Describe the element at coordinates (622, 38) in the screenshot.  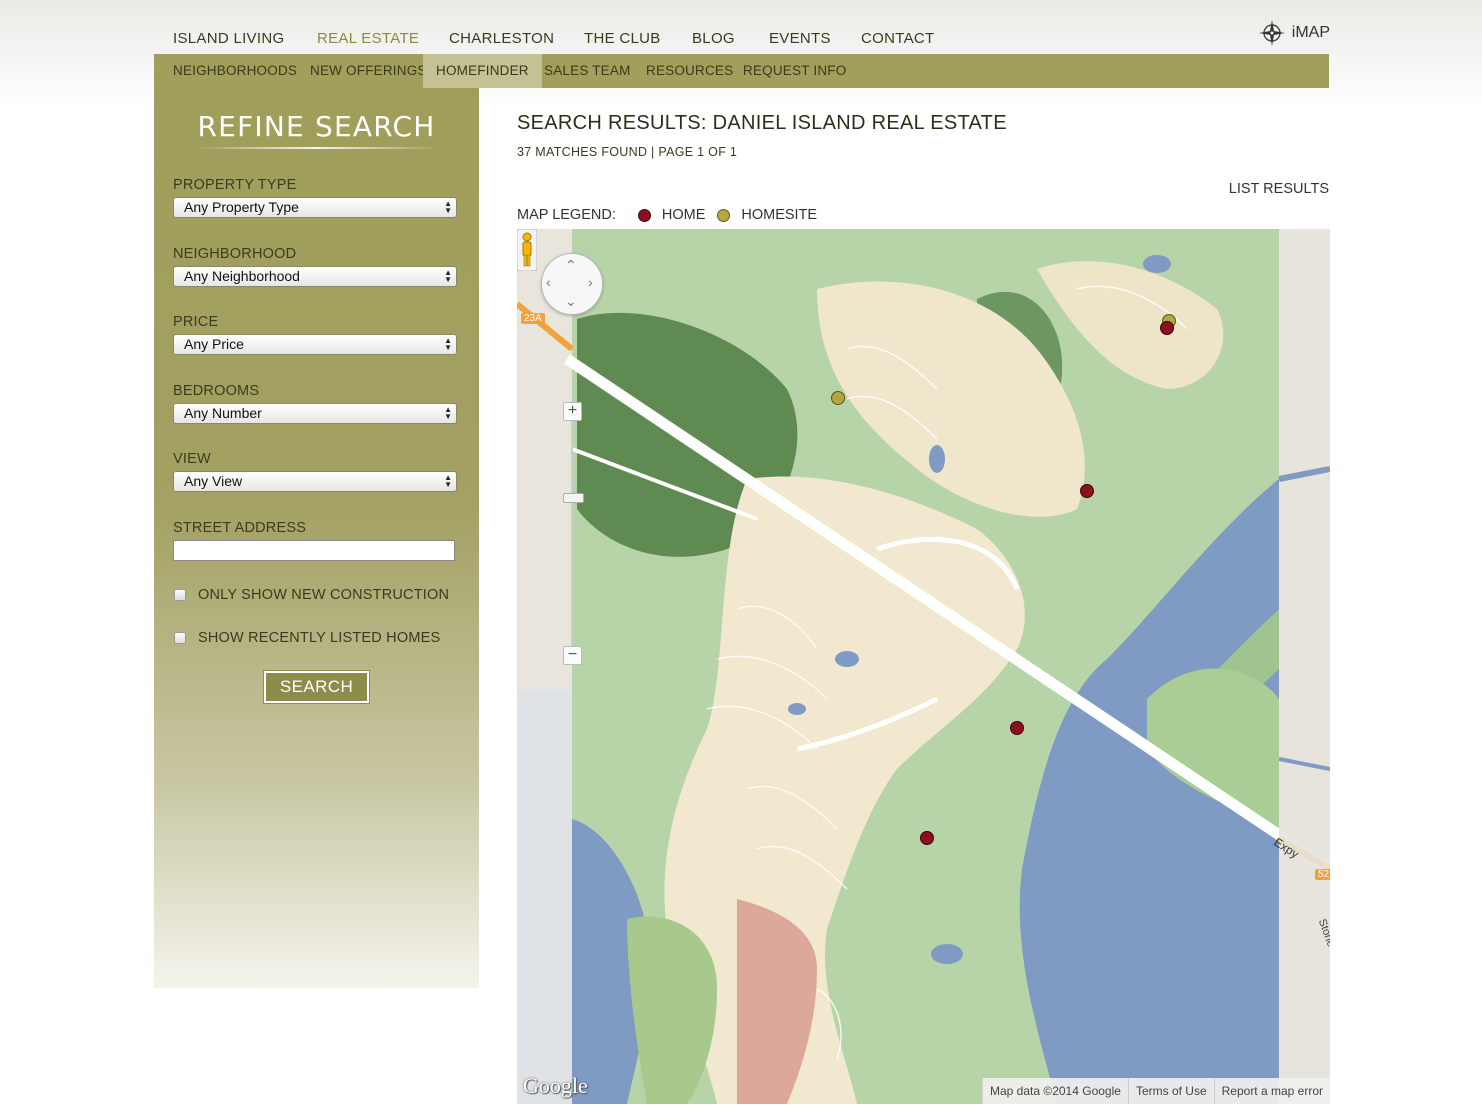
I see `nav-the-club: THE CLUB` at that location.